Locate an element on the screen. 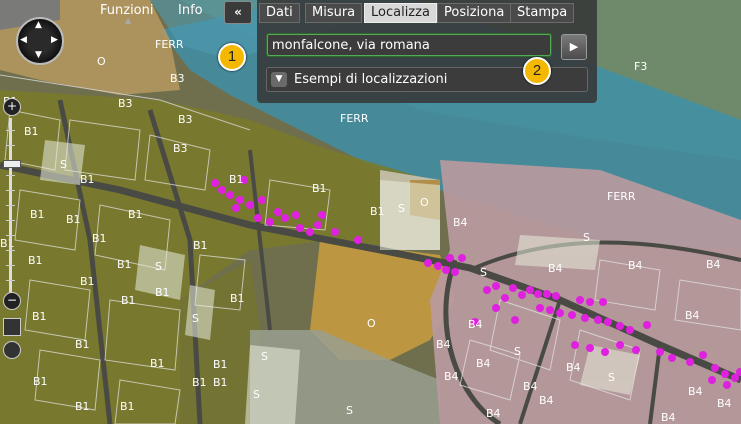 Image resolution: width=741 pixels, height=424 pixels. examples-label: Esempi di localizzazioni is located at coordinates (371, 79).